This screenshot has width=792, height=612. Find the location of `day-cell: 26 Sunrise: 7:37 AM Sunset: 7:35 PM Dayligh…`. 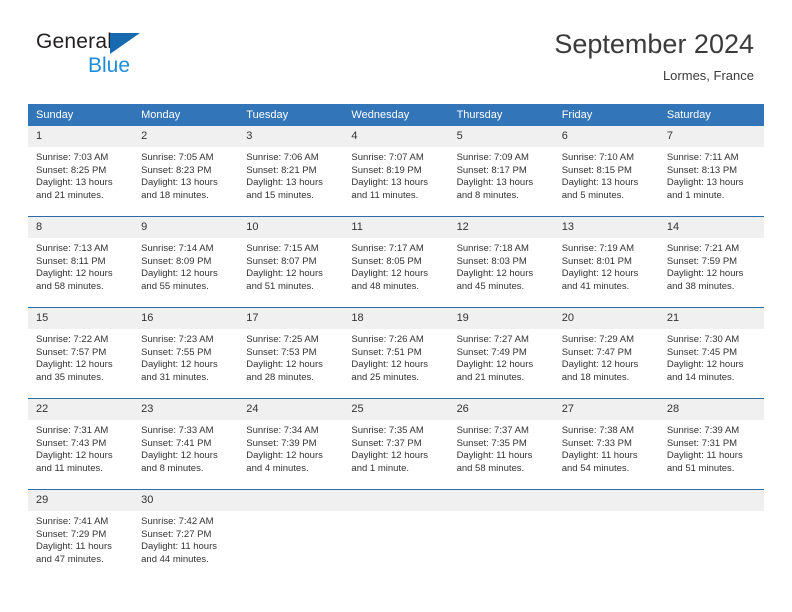

day-cell: 26 Sunrise: 7:37 AM Sunset: 7:35 PM Dayligh… is located at coordinates (501, 444).